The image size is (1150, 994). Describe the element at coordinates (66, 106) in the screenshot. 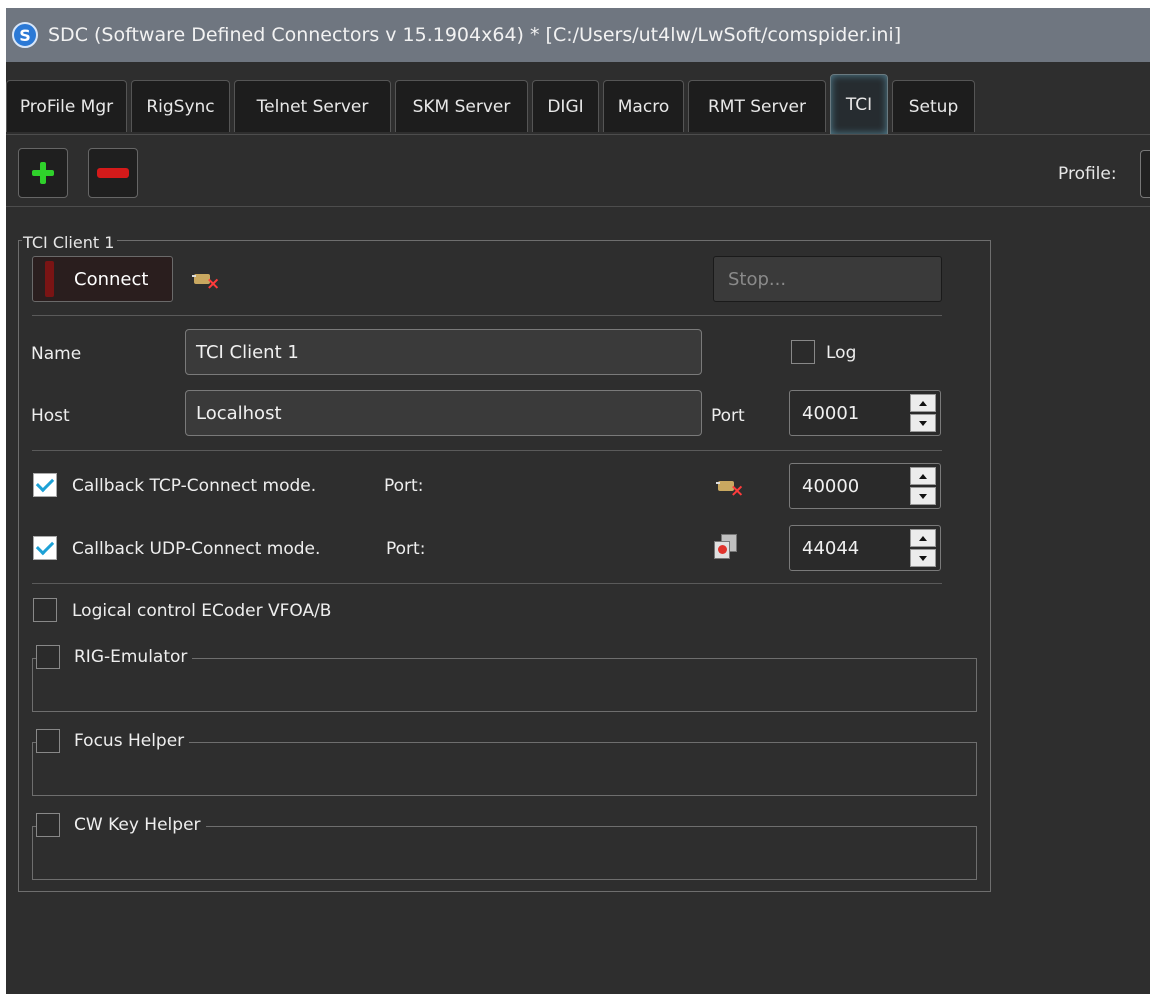

I see `tab-profile-mgr: ProFile Mgr` at that location.